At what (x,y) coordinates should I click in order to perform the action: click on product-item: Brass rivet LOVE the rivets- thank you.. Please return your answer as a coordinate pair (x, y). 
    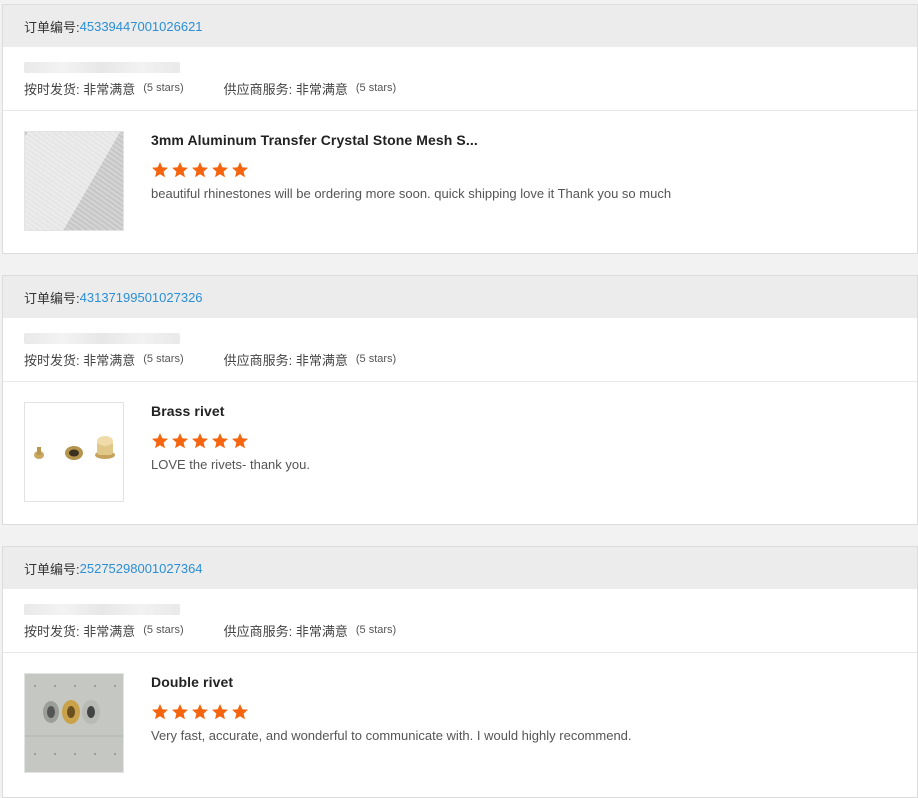
    Looking at the image, I should click on (460, 442).